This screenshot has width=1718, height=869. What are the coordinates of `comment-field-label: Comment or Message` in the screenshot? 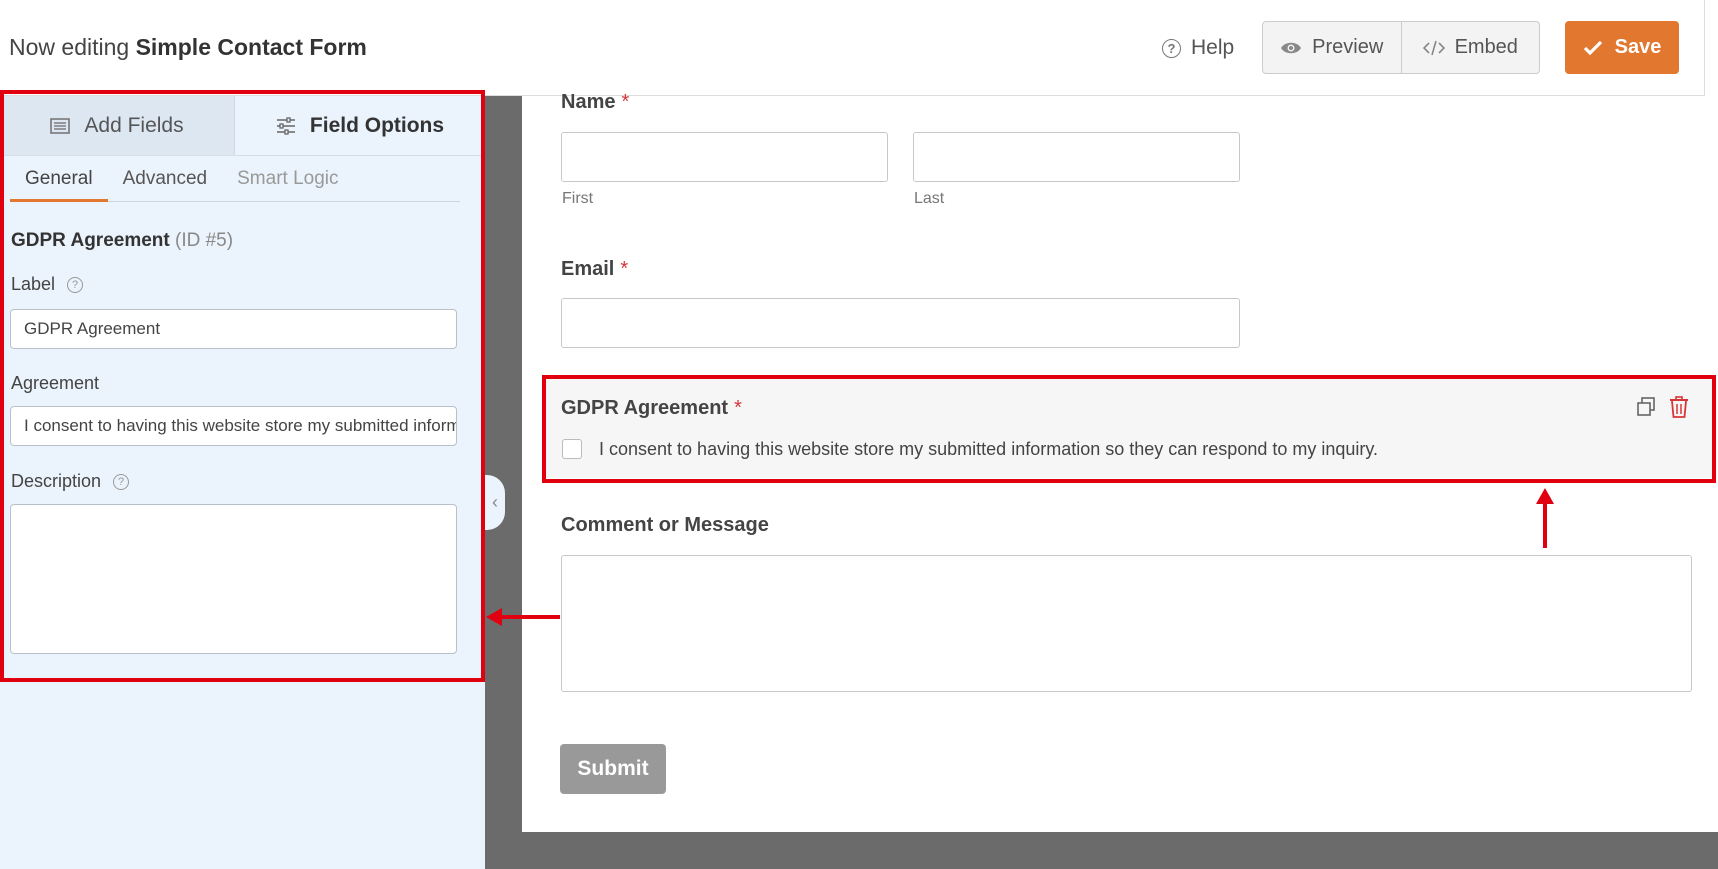 It's located at (665, 525).